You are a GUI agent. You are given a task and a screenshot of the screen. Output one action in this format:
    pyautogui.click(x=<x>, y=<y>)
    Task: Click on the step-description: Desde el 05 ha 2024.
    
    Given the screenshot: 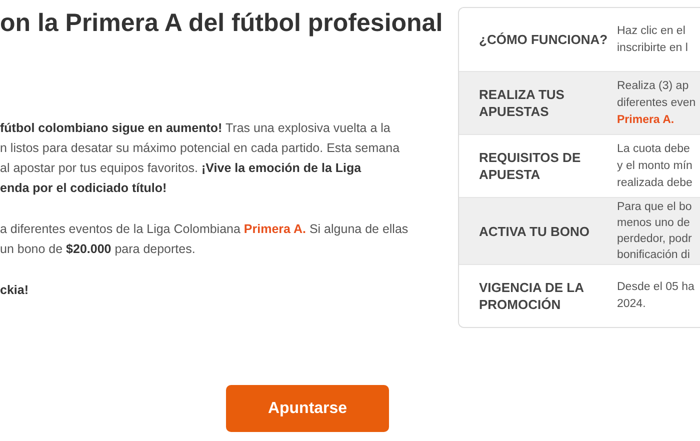 What is the action you would take?
    pyautogui.click(x=655, y=296)
    